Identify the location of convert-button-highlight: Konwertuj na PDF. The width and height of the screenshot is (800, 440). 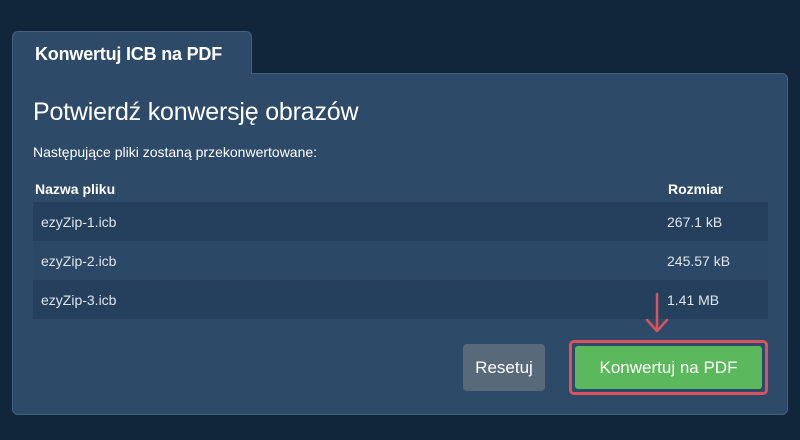
(668, 367).